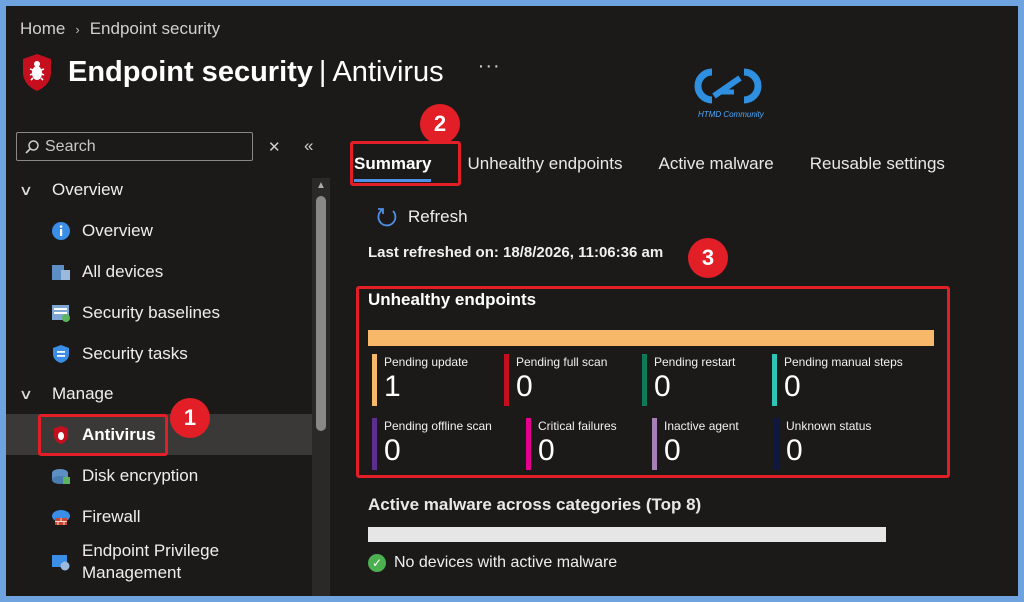 This screenshot has width=1024, height=602. I want to click on sidebar-item-label: Overview, so click(117, 230).